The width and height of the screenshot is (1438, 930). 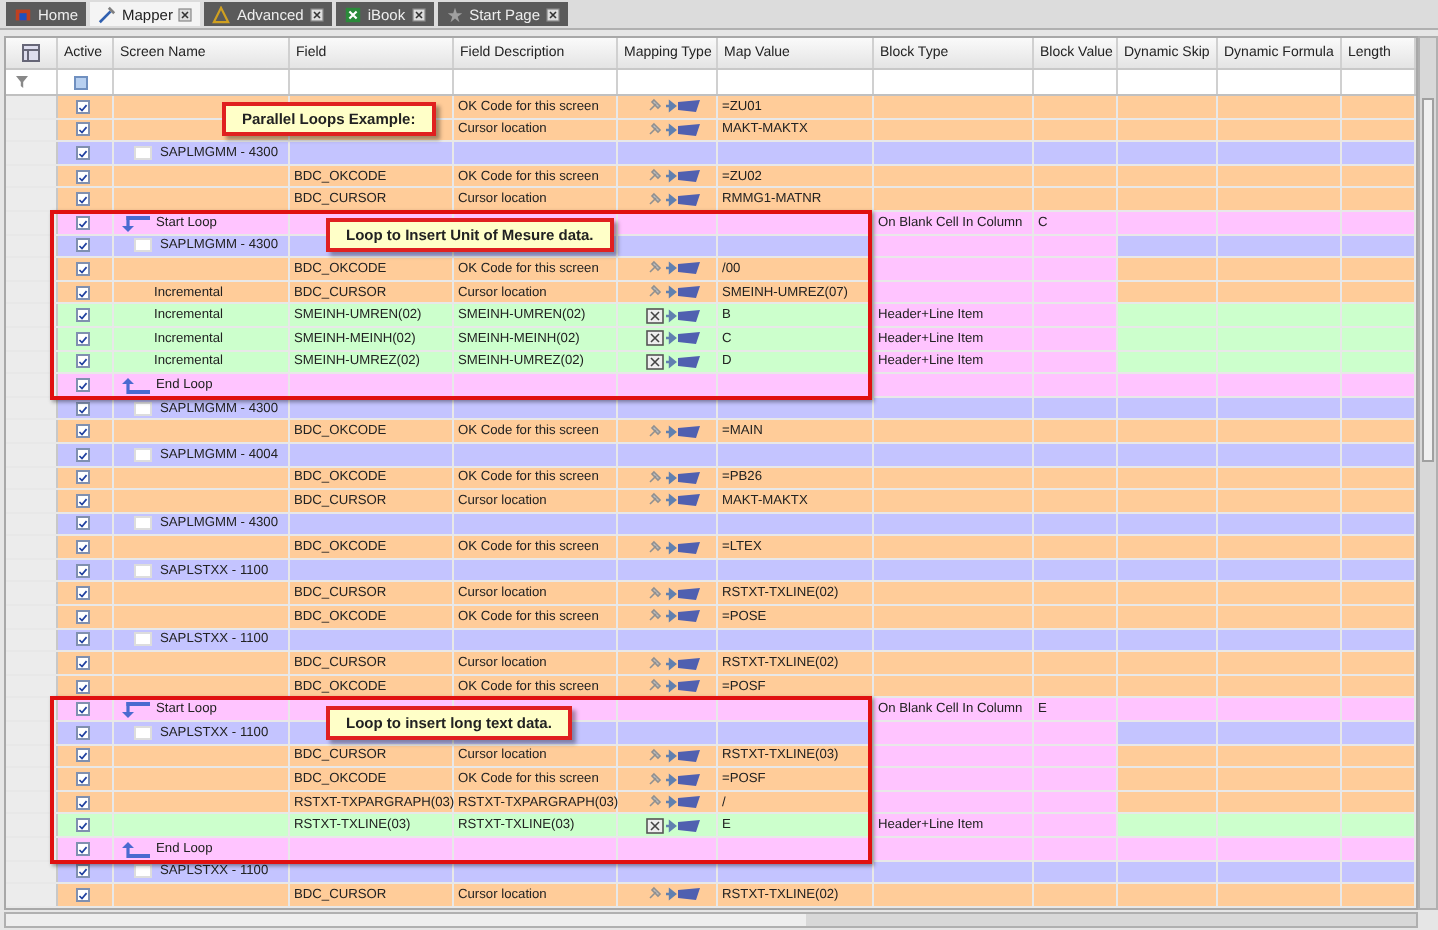 What do you see at coordinates (1428, 473) in the screenshot?
I see `vertical-scrollbar` at bounding box center [1428, 473].